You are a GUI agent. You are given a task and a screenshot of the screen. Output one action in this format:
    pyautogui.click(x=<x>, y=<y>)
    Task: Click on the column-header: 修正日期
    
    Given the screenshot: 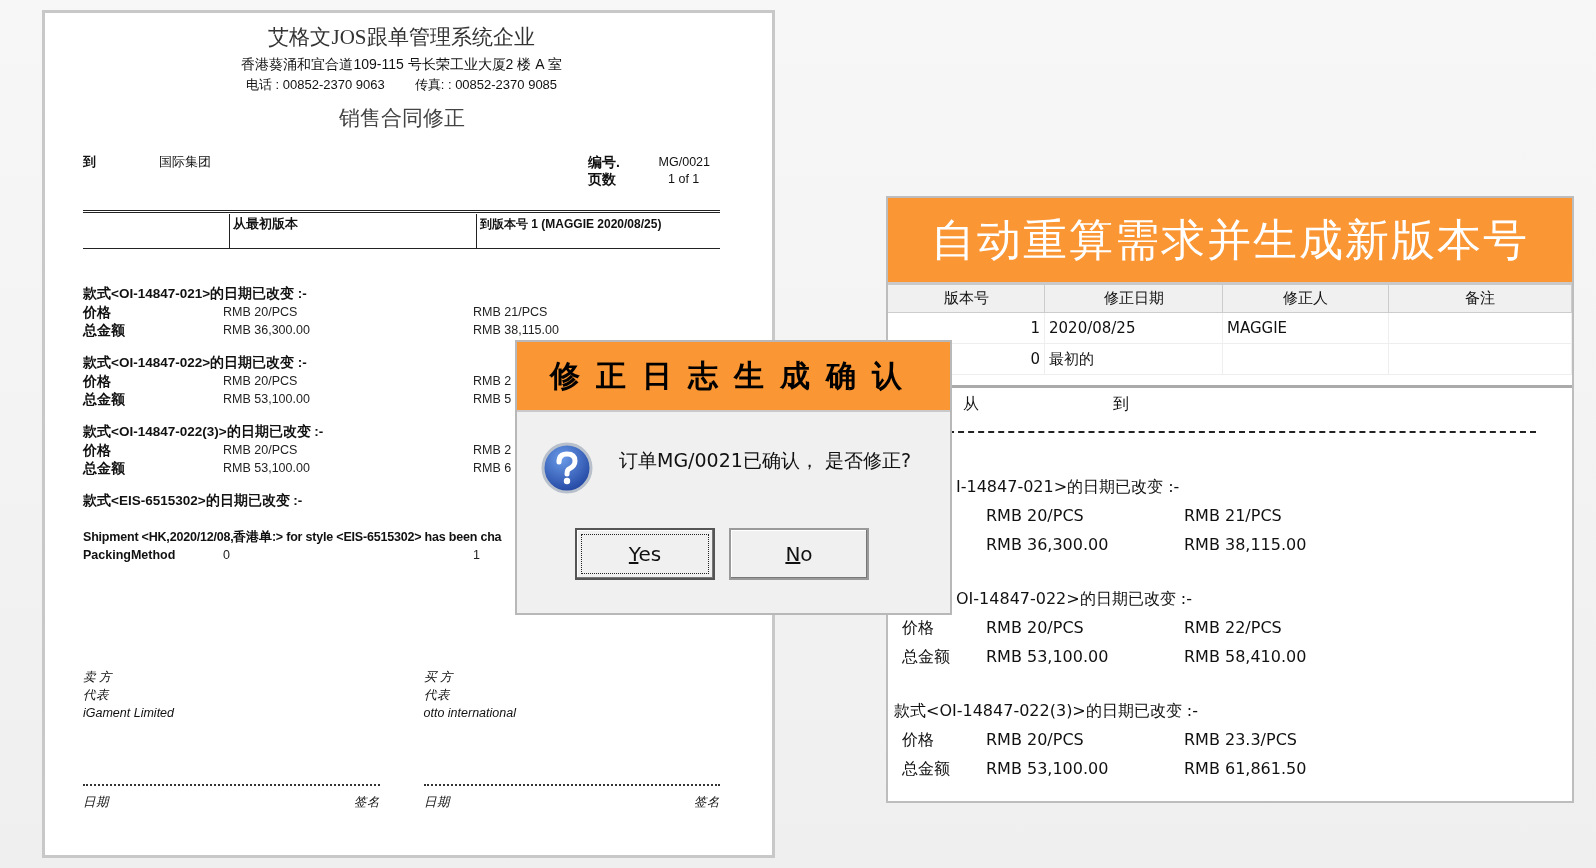 What is the action you would take?
    pyautogui.click(x=1134, y=299)
    